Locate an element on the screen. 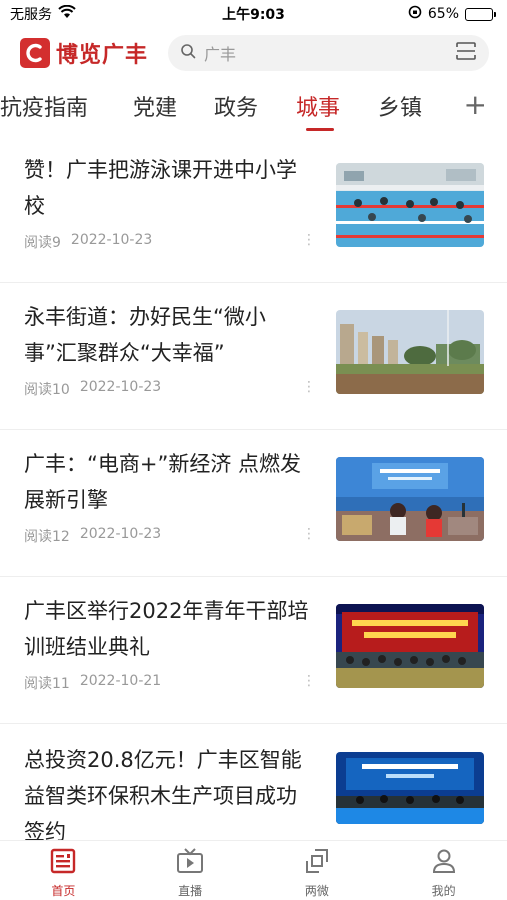 This screenshot has height=900, width=507. swimming-pool-photo is located at coordinates (410, 205).